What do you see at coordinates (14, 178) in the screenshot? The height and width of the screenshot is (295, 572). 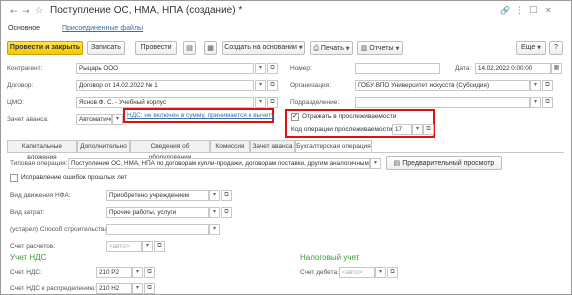 I see `fix-errors-checkbox` at bounding box center [14, 178].